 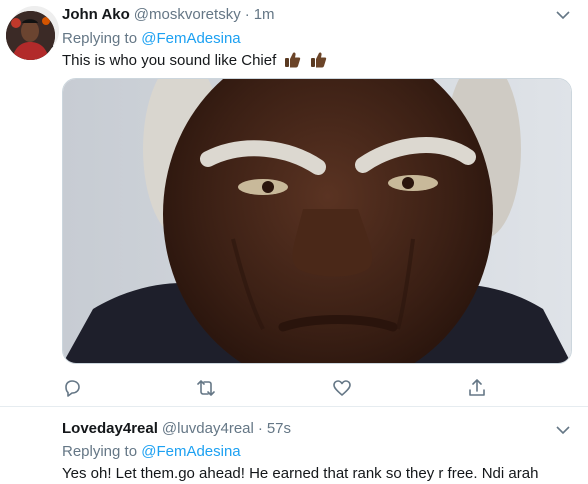 I want to click on like-icon, so click(x=342, y=388).